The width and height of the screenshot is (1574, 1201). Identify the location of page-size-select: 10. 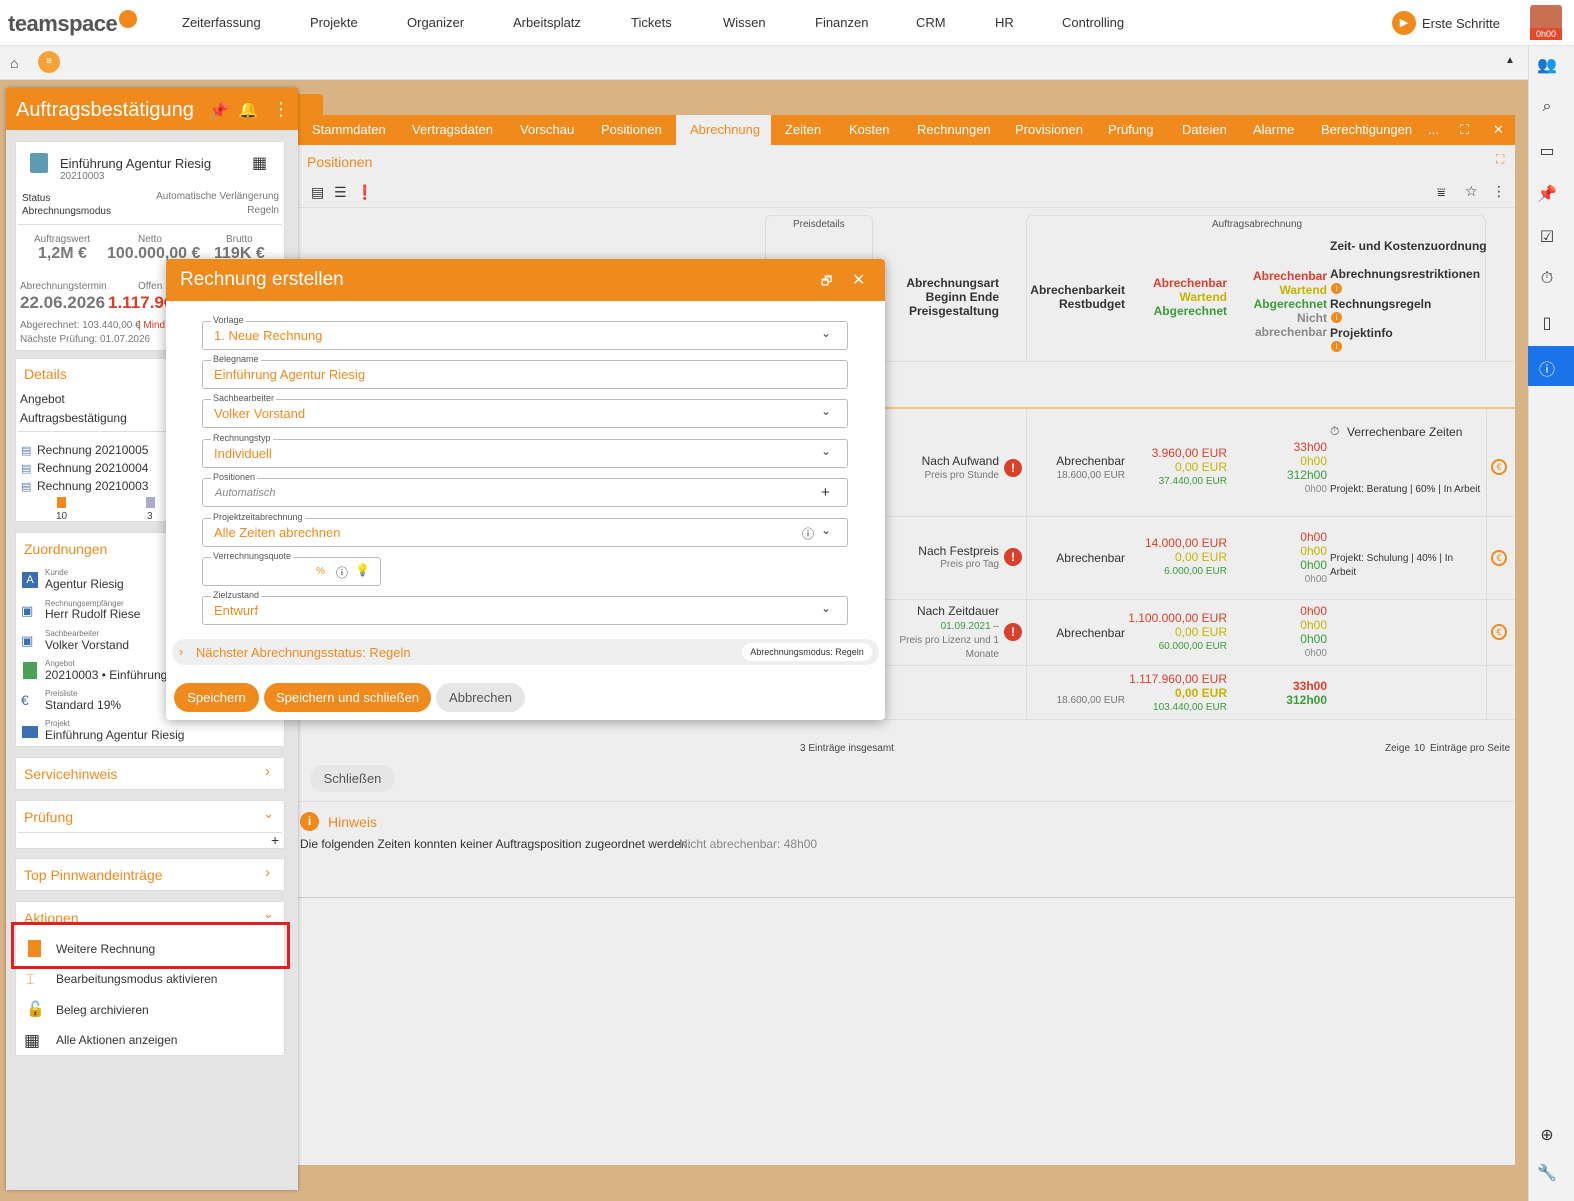
(1419, 748).